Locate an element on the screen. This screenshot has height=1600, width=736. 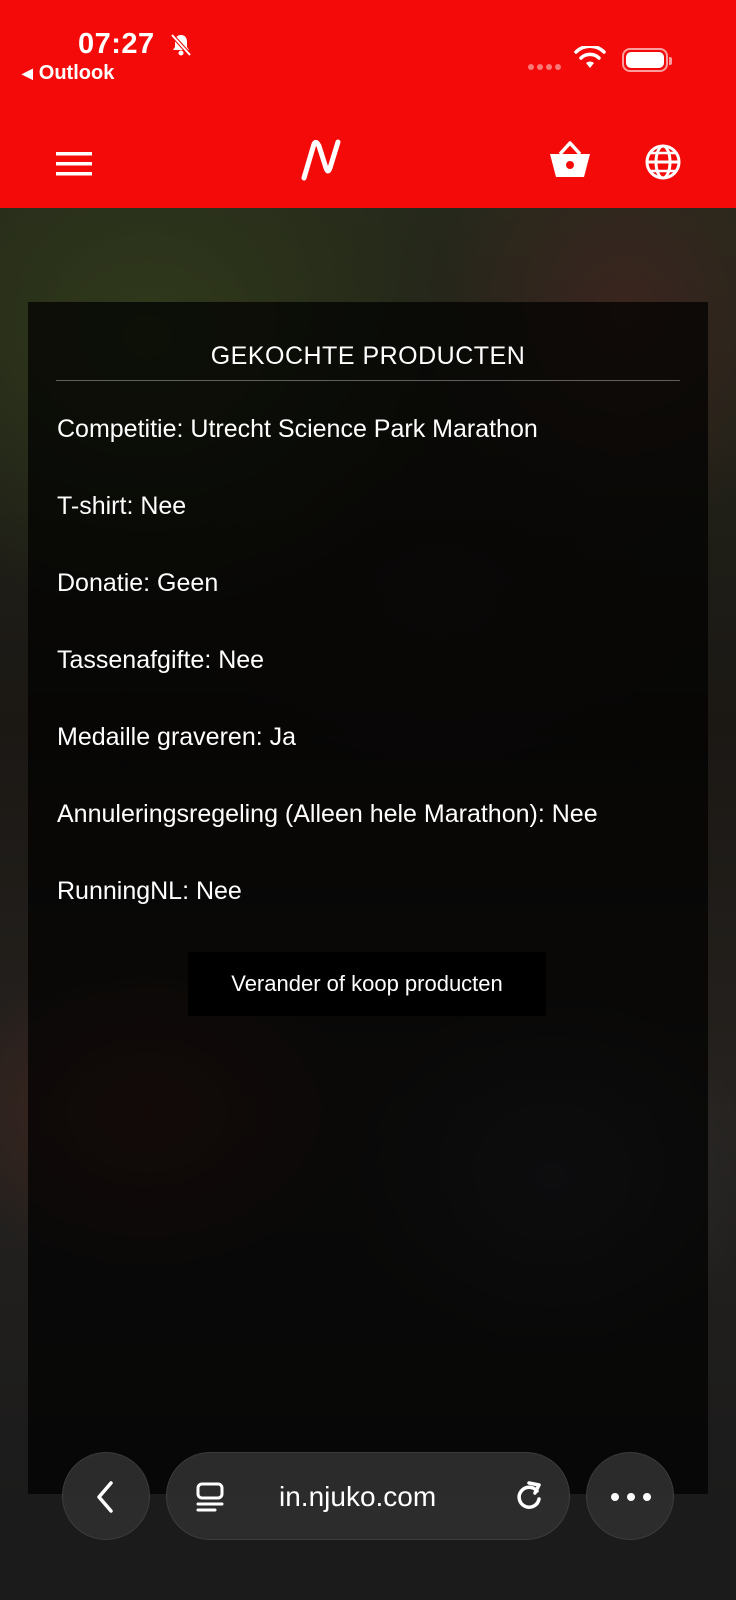
product-medal-engraving: Medaille graveren: Ja is located at coordinates (177, 737).